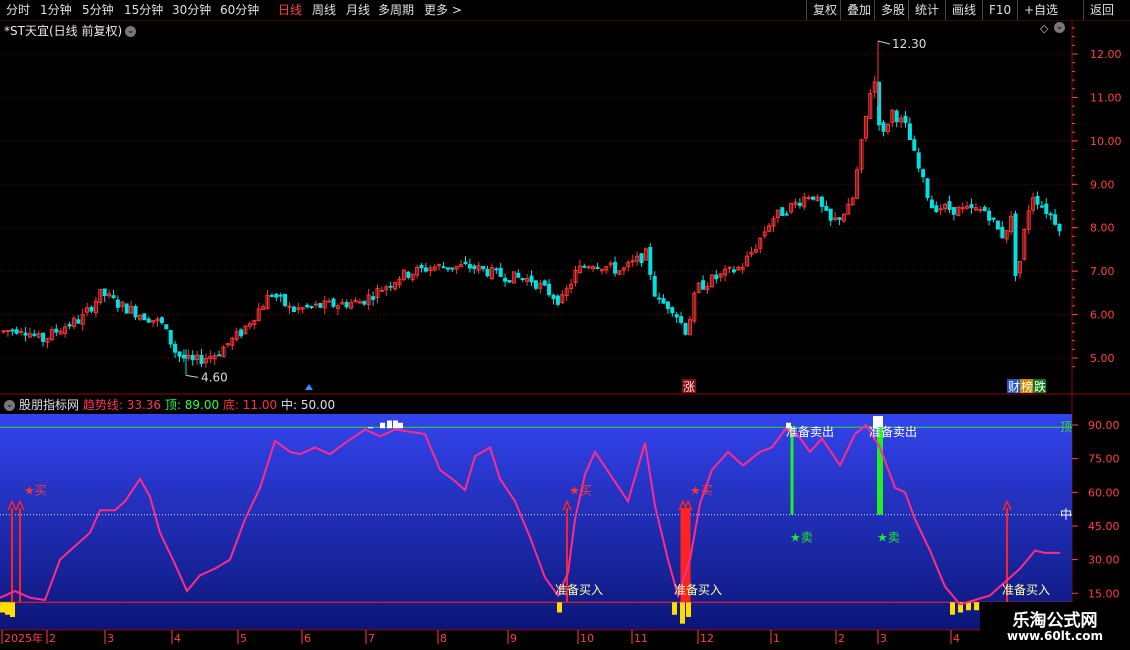 Image resolution: width=1130 pixels, height=650 pixels. What do you see at coordinates (23, 638) in the screenshot?
I see `time-tick-label: 2025年` at bounding box center [23, 638].